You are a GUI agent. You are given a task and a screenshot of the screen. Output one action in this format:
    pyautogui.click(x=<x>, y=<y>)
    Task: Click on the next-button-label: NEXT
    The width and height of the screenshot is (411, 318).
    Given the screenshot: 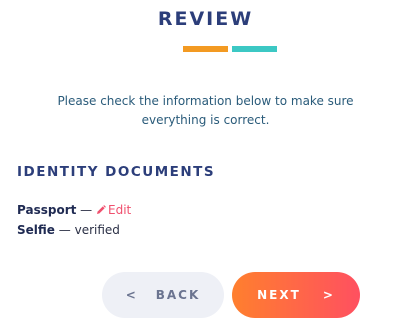 What is the action you would take?
    pyautogui.click(x=279, y=295)
    